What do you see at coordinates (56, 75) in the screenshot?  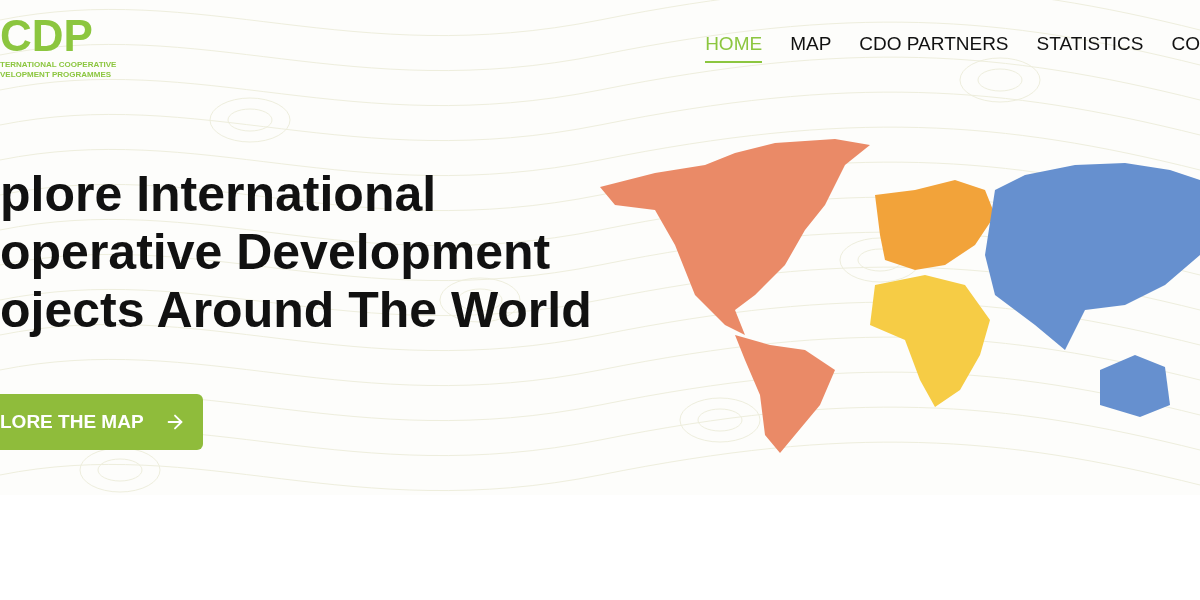 I see `logo-text: VELOPMENT PROGRAMMES` at bounding box center [56, 75].